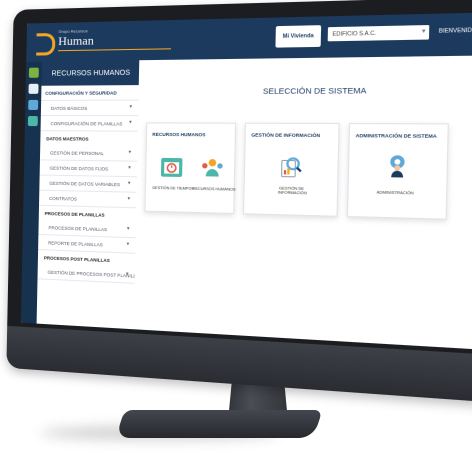 The image size is (472, 458). What do you see at coordinates (395, 192) in the screenshot?
I see `card-item-label: ADMINISTRACIÓN` at bounding box center [395, 192].